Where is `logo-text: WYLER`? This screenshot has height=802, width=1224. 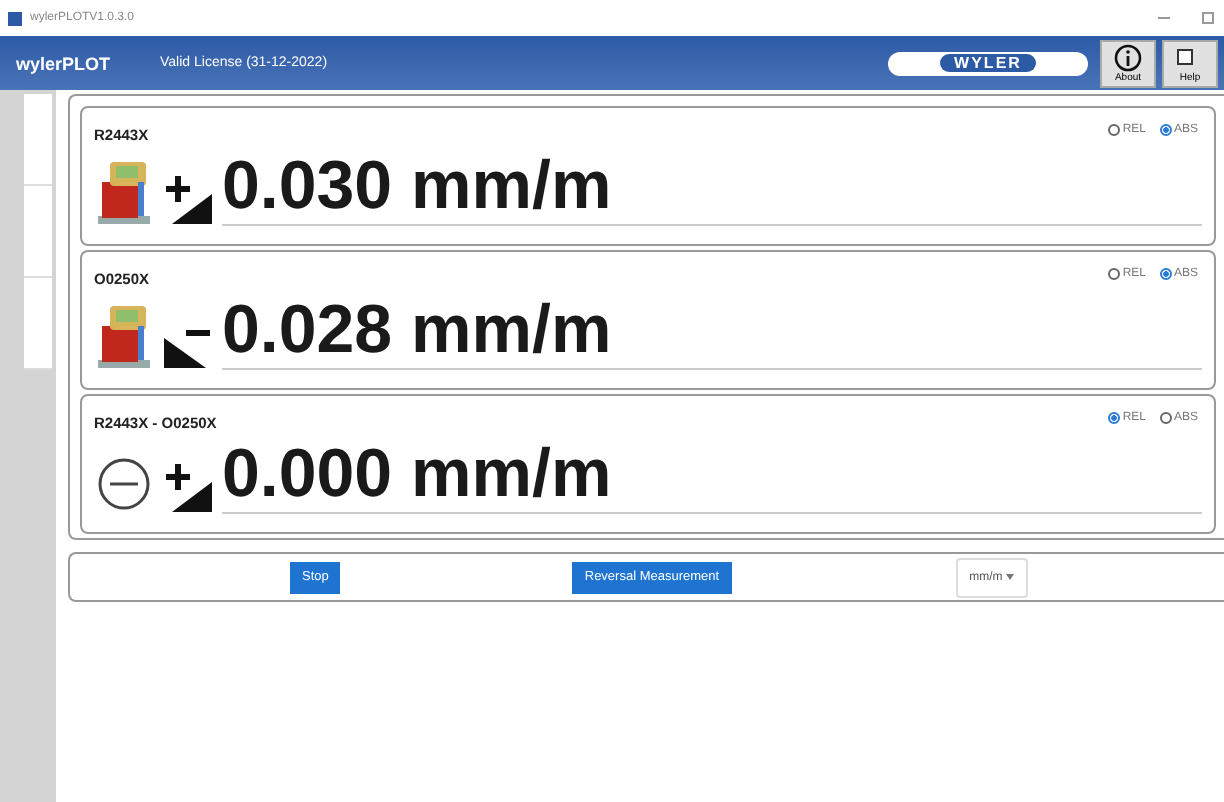 logo-text: WYLER is located at coordinates (988, 63).